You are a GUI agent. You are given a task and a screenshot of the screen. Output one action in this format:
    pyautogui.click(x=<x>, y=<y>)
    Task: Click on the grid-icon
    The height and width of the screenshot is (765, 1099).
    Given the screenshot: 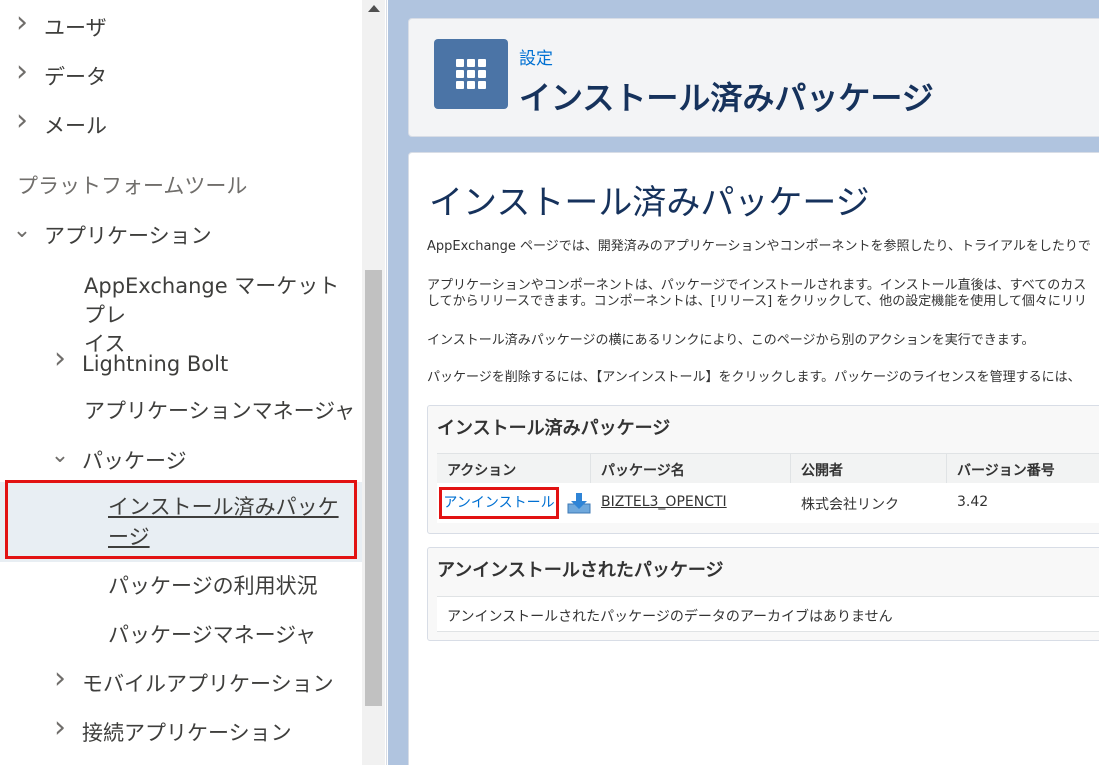 What is the action you would take?
    pyautogui.click(x=471, y=74)
    